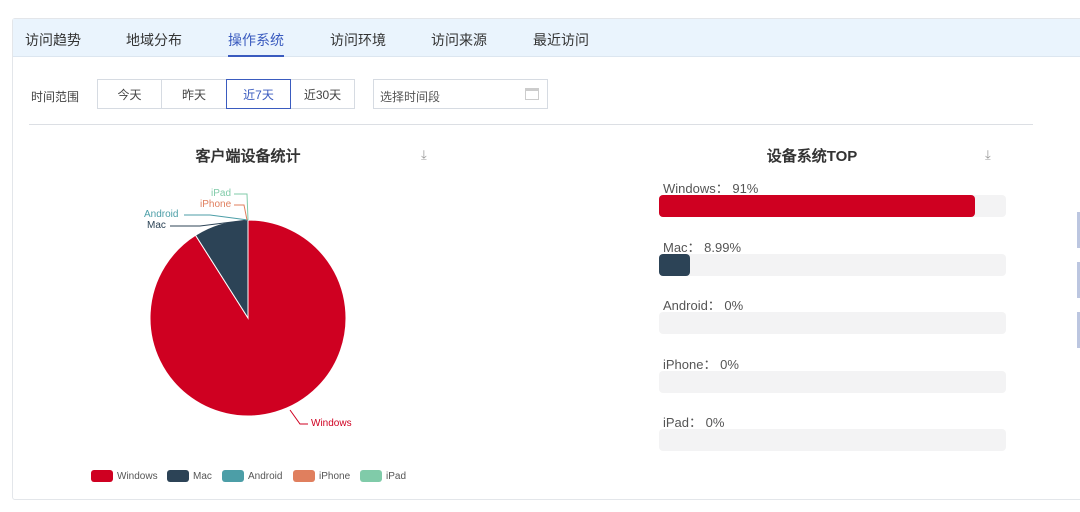  Describe the element at coordinates (460, 94) in the screenshot. I see `date-range-input: 选择时间段` at that location.